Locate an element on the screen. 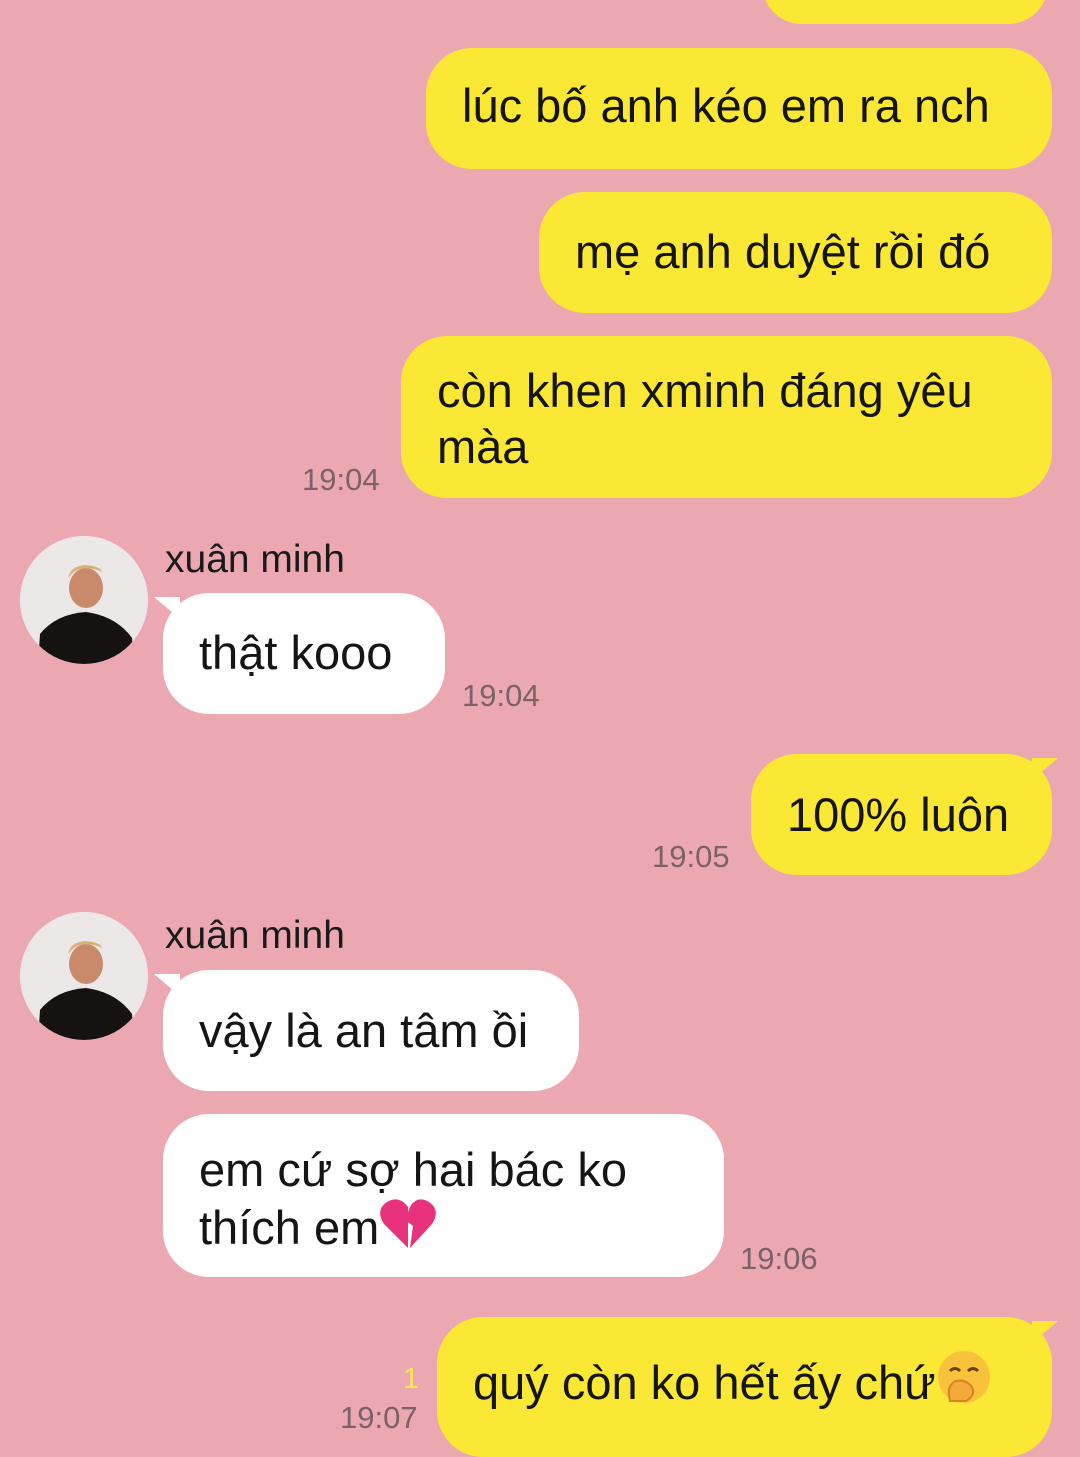 The height and width of the screenshot is (1457, 1080). message-bubble-outgoing: 100% luôn is located at coordinates (901, 814).